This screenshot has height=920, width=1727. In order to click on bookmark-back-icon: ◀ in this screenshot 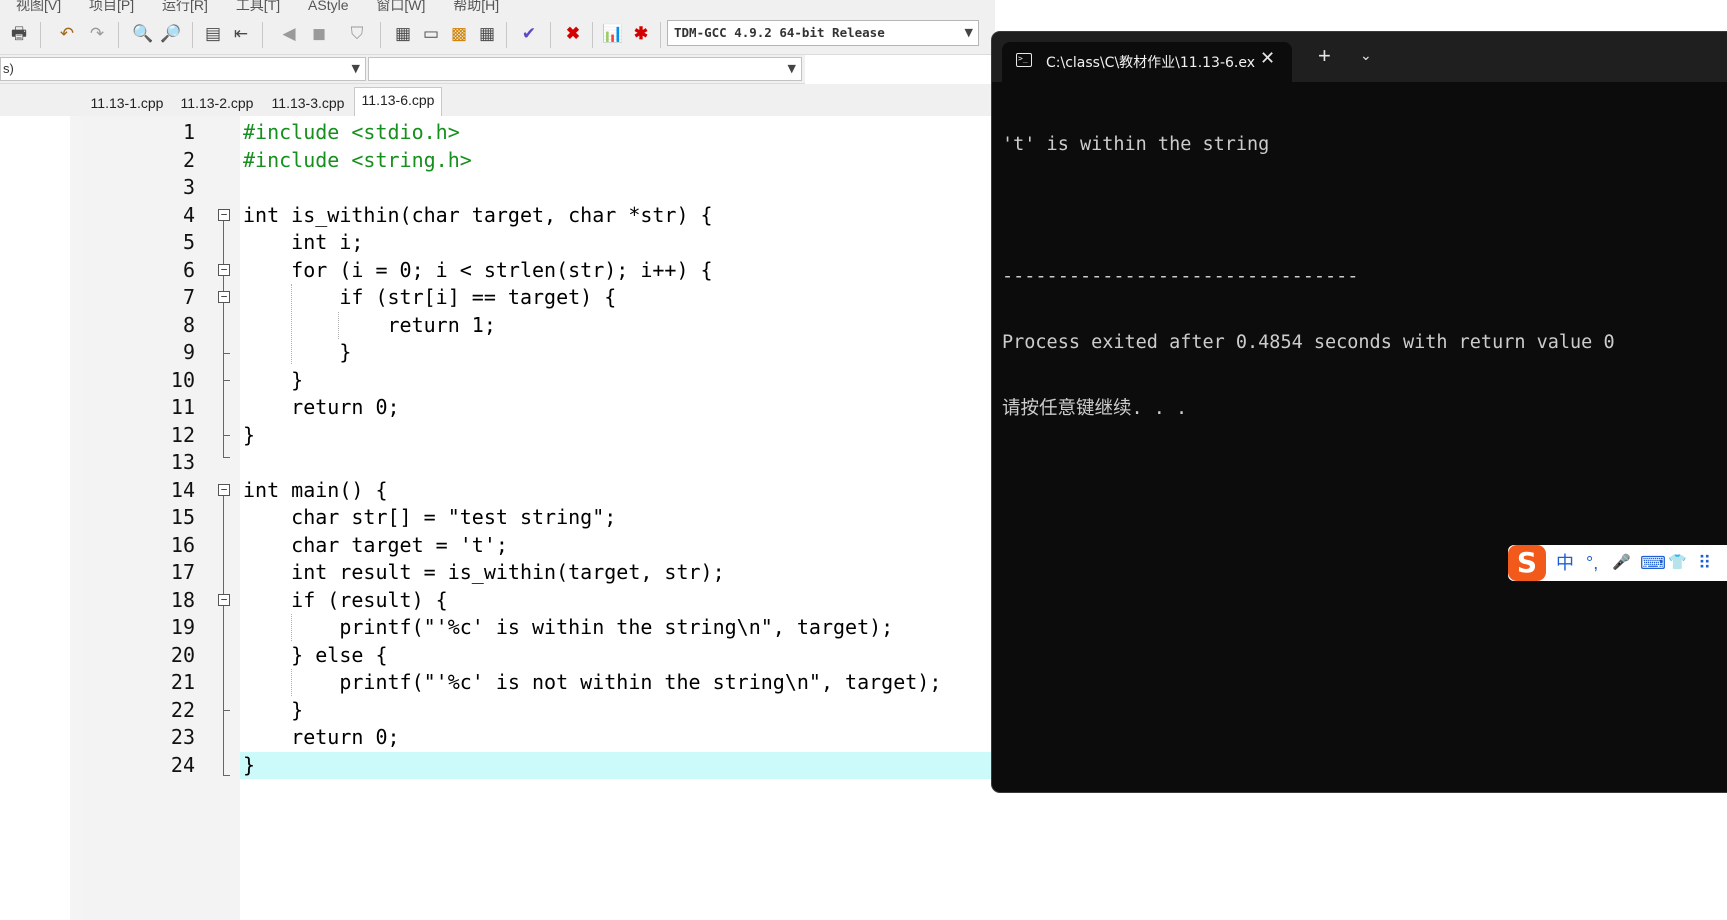, I will do `click(289, 34)`.